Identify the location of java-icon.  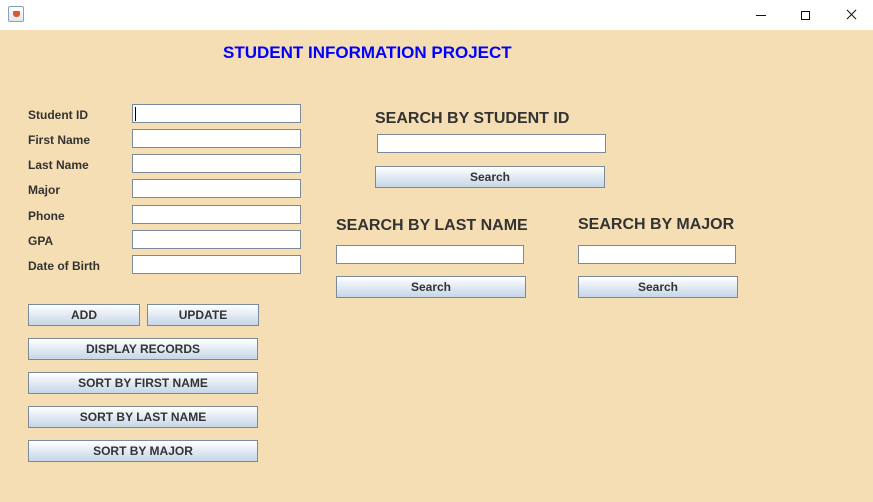
(16, 14).